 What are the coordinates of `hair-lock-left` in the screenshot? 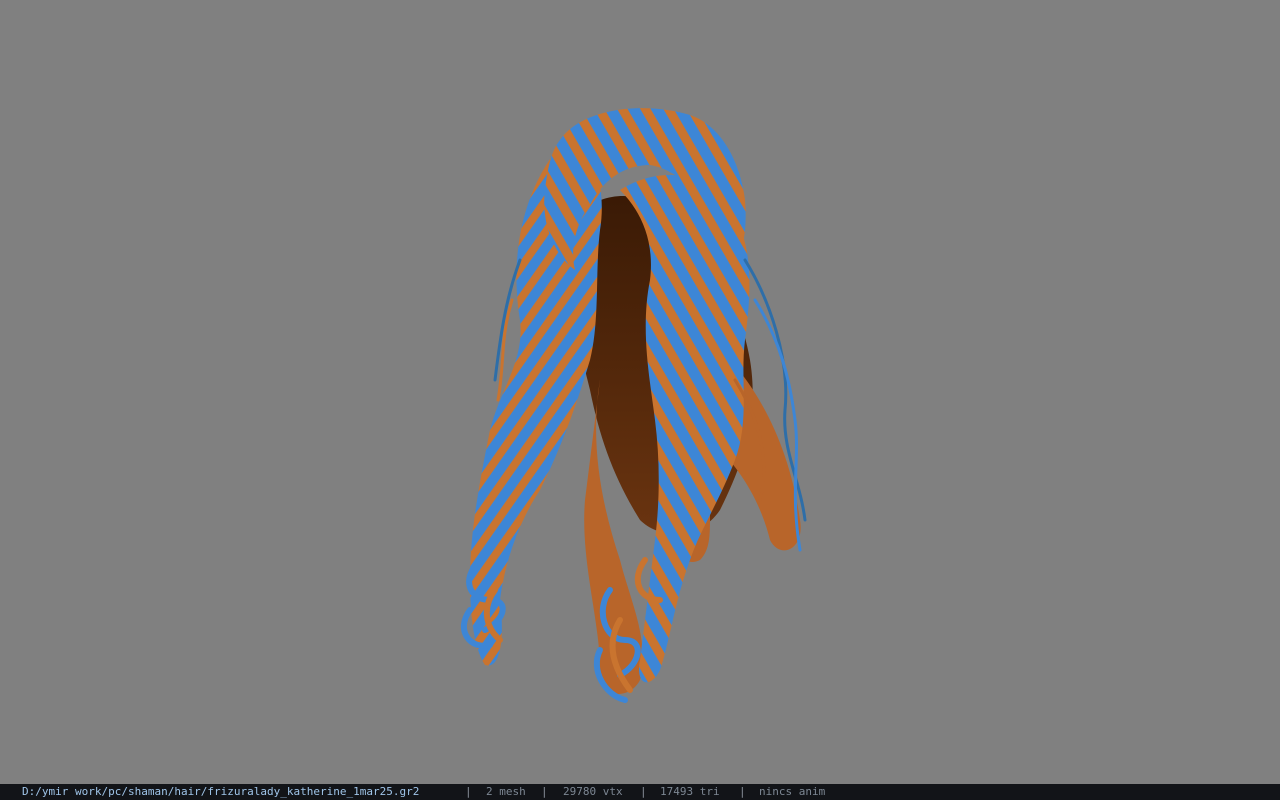 It's located at (536, 403).